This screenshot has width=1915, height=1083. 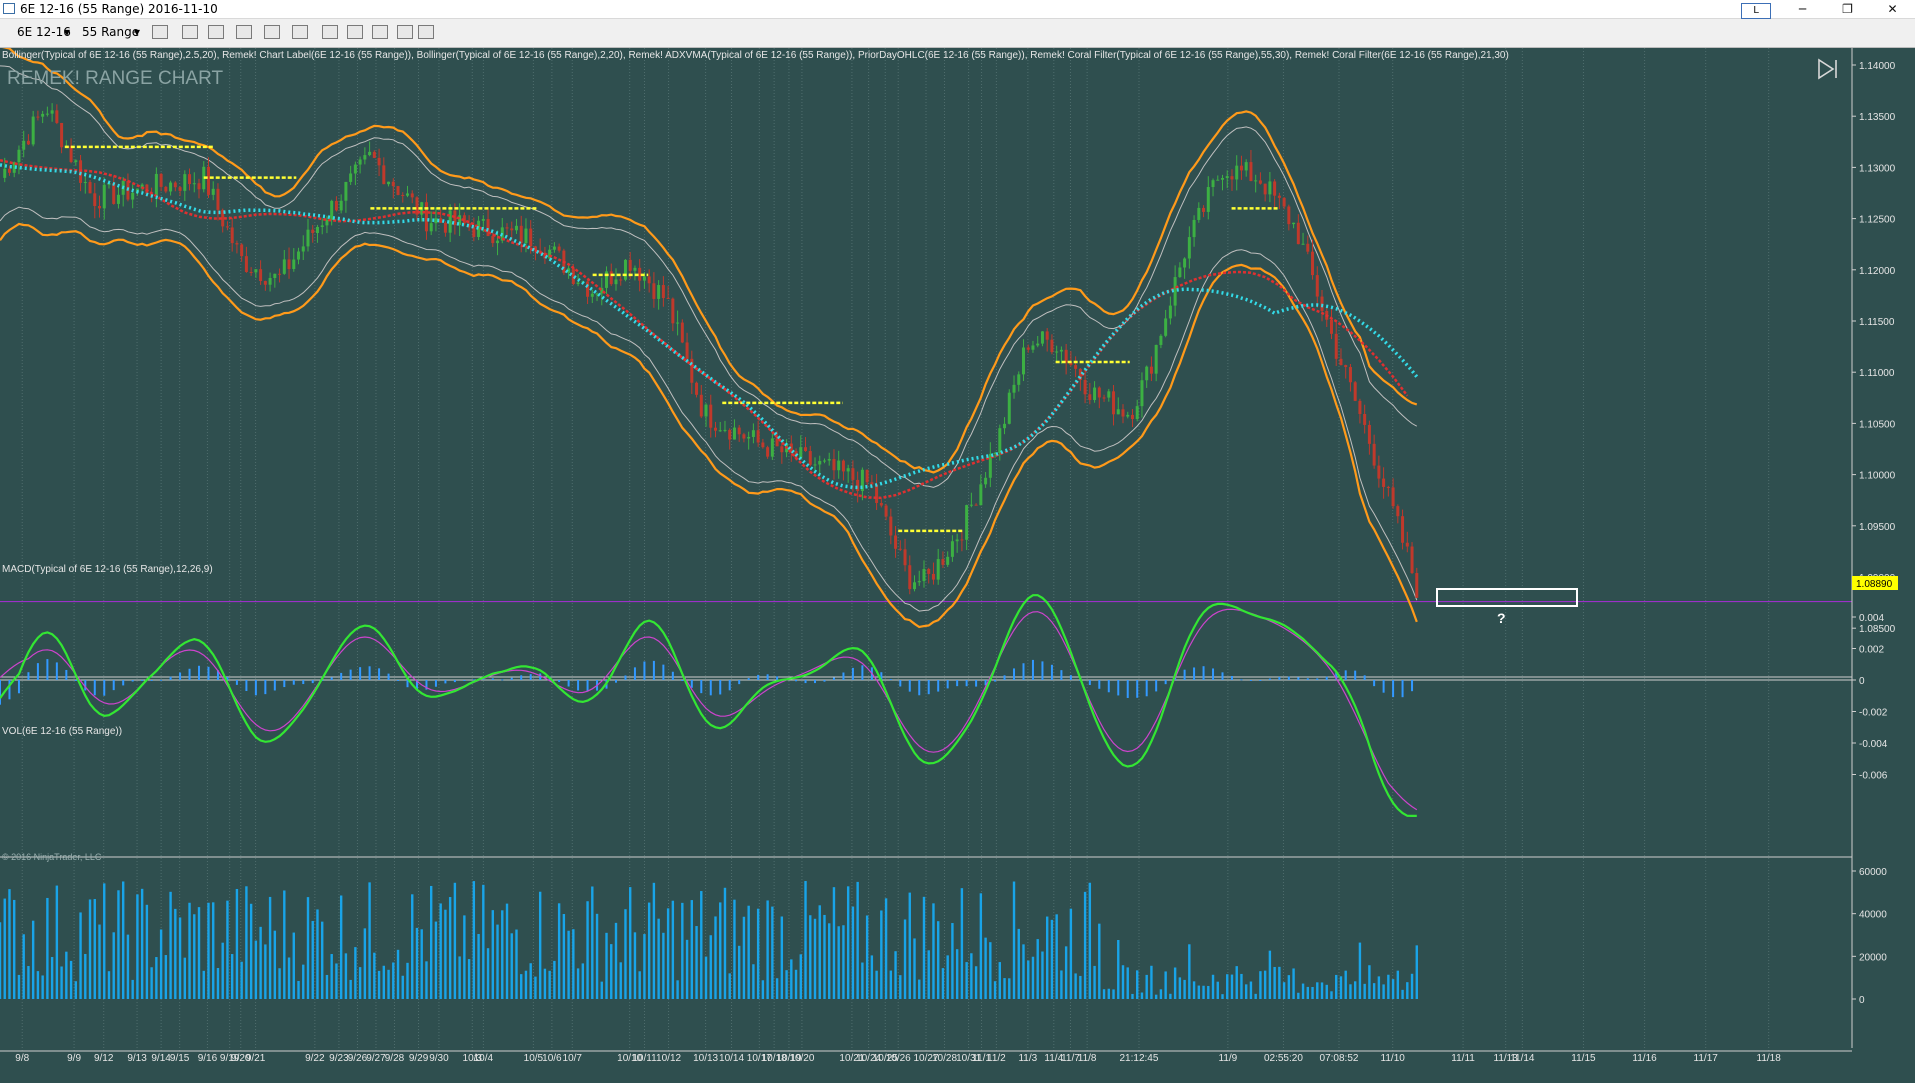 What do you see at coordinates (137, 1058) in the screenshot?
I see `time-axis-label: 9/13` at bounding box center [137, 1058].